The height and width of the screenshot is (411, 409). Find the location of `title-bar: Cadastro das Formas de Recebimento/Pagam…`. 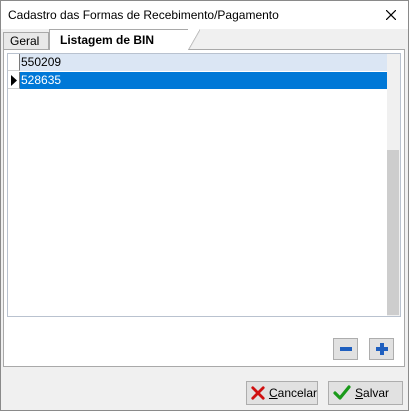

title-bar: Cadastro das Formas de Recebimento/Pagam… is located at coordinates (204, 15).